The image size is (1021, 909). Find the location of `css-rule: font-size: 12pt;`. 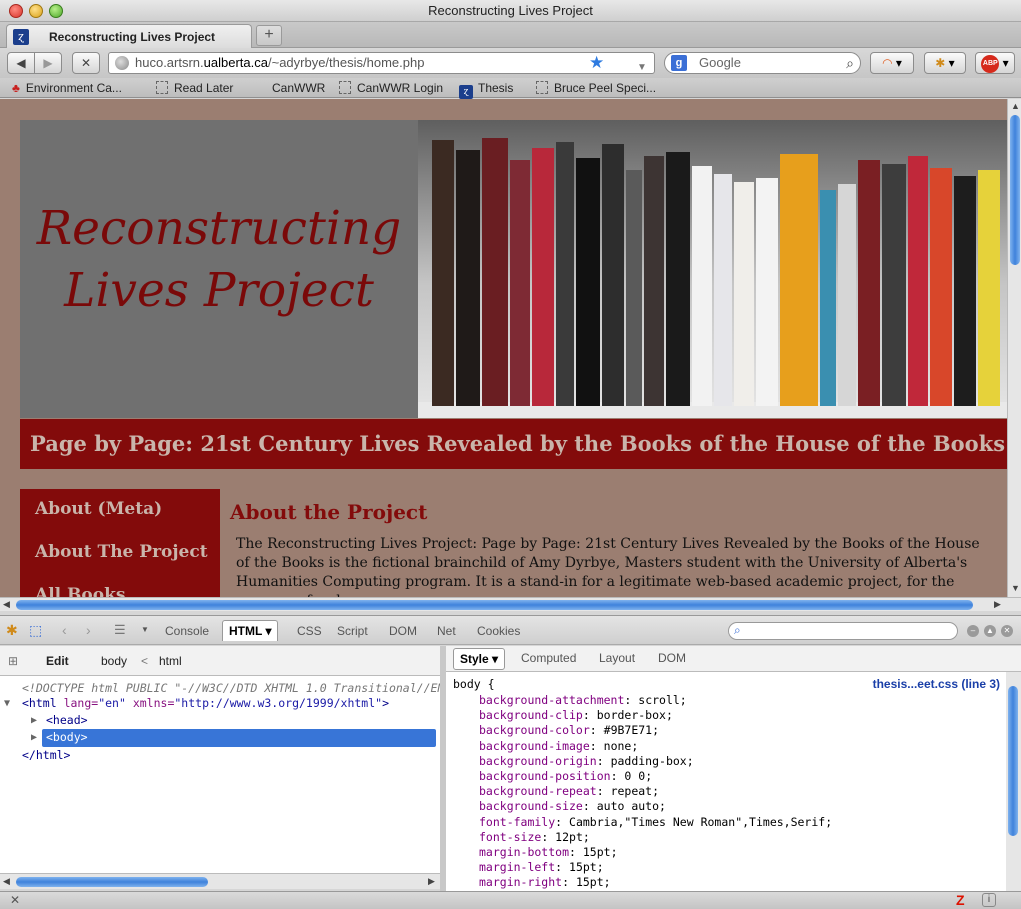

css-rule: font-size: 12pt; is located at coordinates (534, 837).